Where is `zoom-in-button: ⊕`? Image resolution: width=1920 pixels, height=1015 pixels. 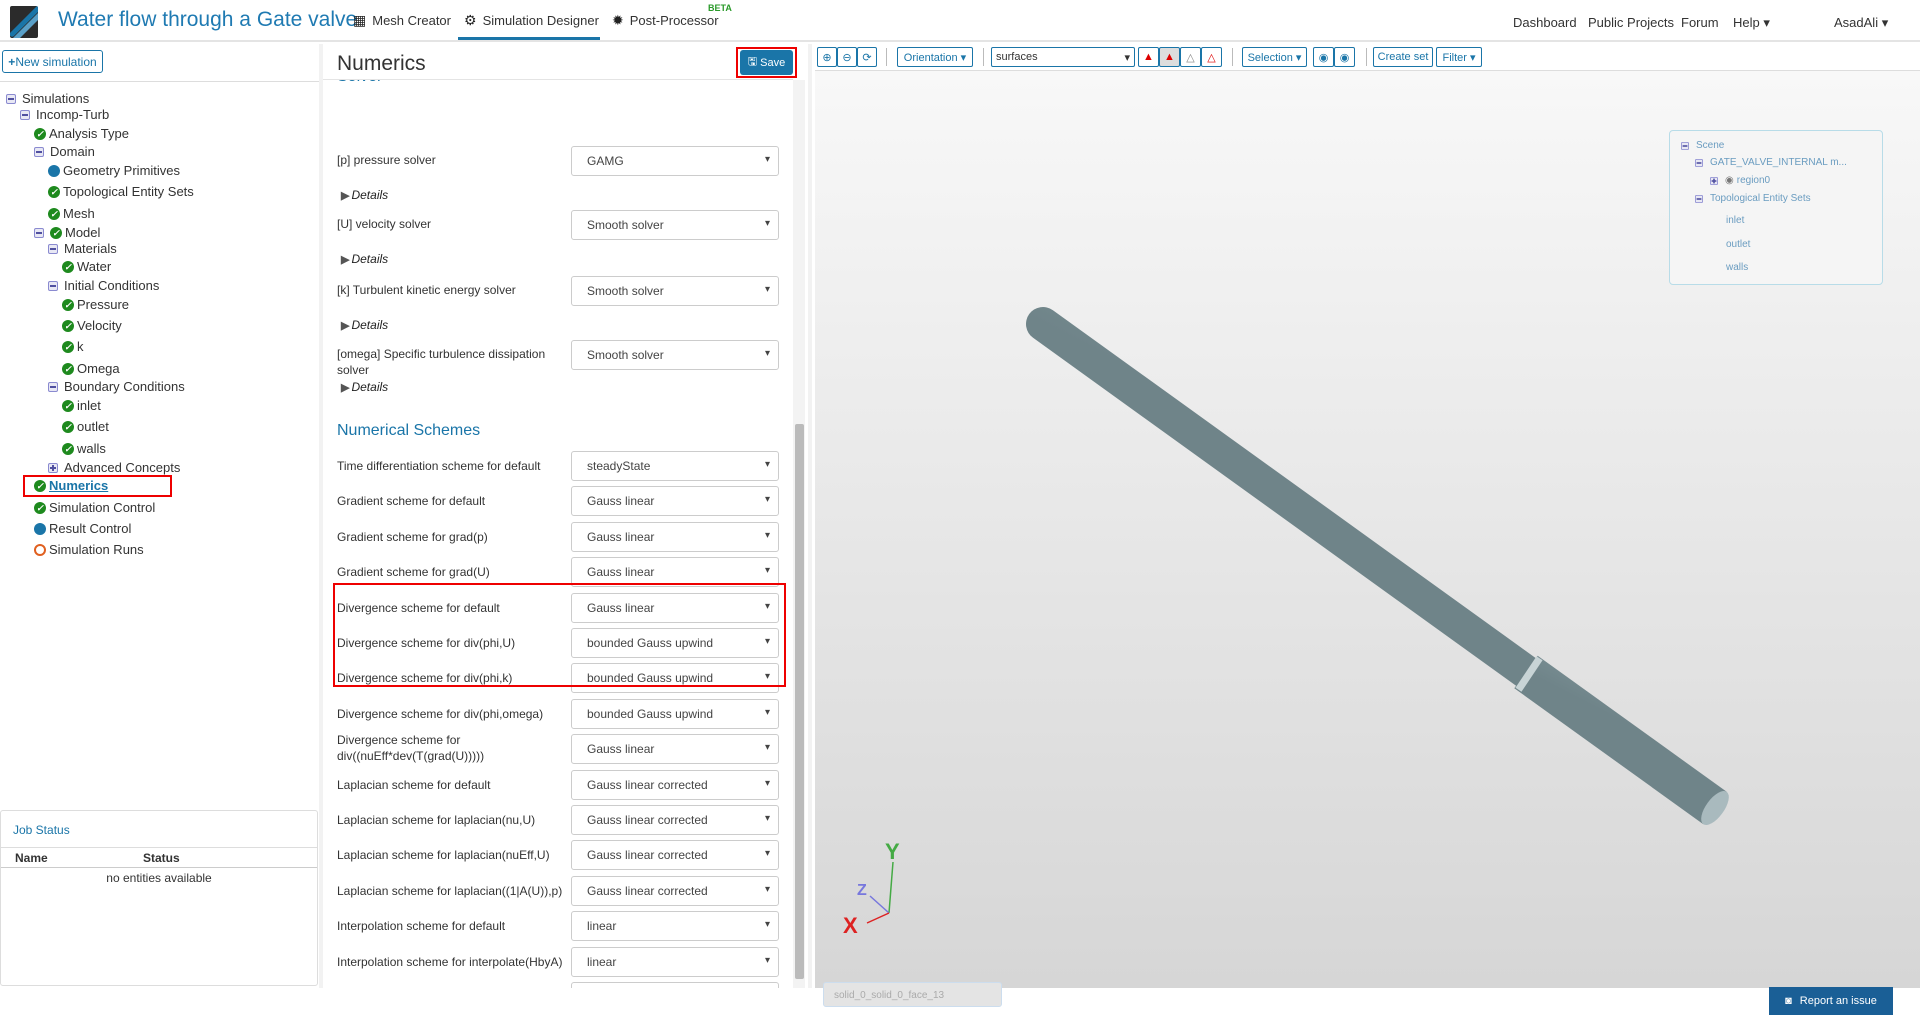 zoom-in-button: ⊕ is located at coordinates (827, 57).